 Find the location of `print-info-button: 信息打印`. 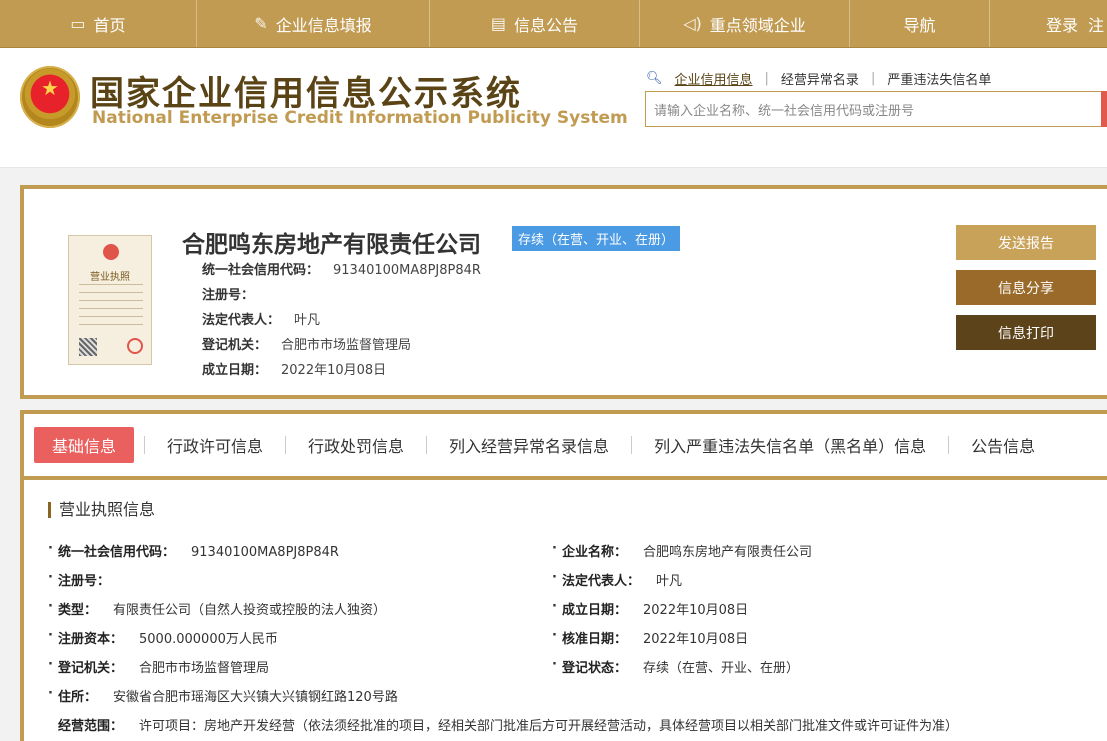

print-info-button: 信息打印 is located at coordinates (1026, 332).